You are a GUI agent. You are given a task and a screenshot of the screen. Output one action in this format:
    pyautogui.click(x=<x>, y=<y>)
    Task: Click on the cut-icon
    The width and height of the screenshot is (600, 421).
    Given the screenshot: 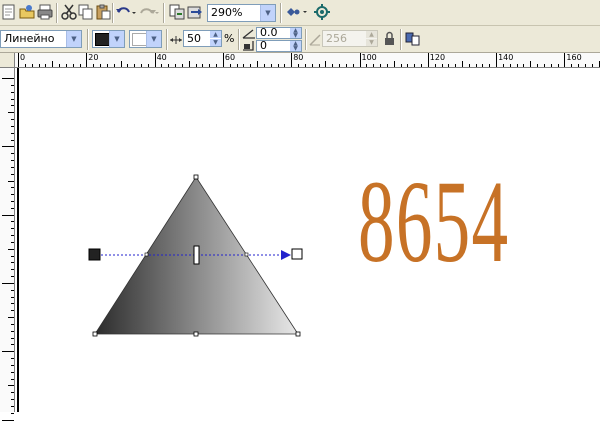 What is the action you would take?
    pyautogui.click(x=69, y=12)
    